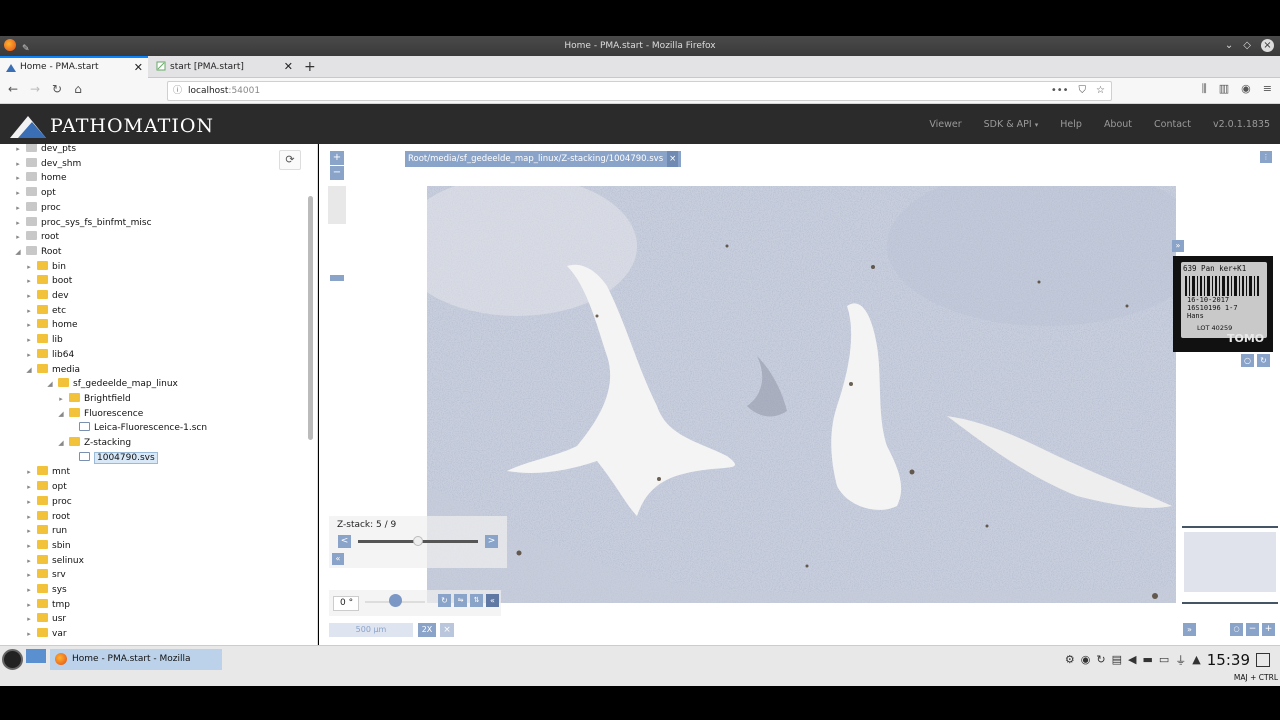 The width and height of the screenshot is (1280, 720). What do you see at coordinates (1060, 91) in the screenshot?
I see `page-actions-icon: •••` at bounding box center [1060, 91].